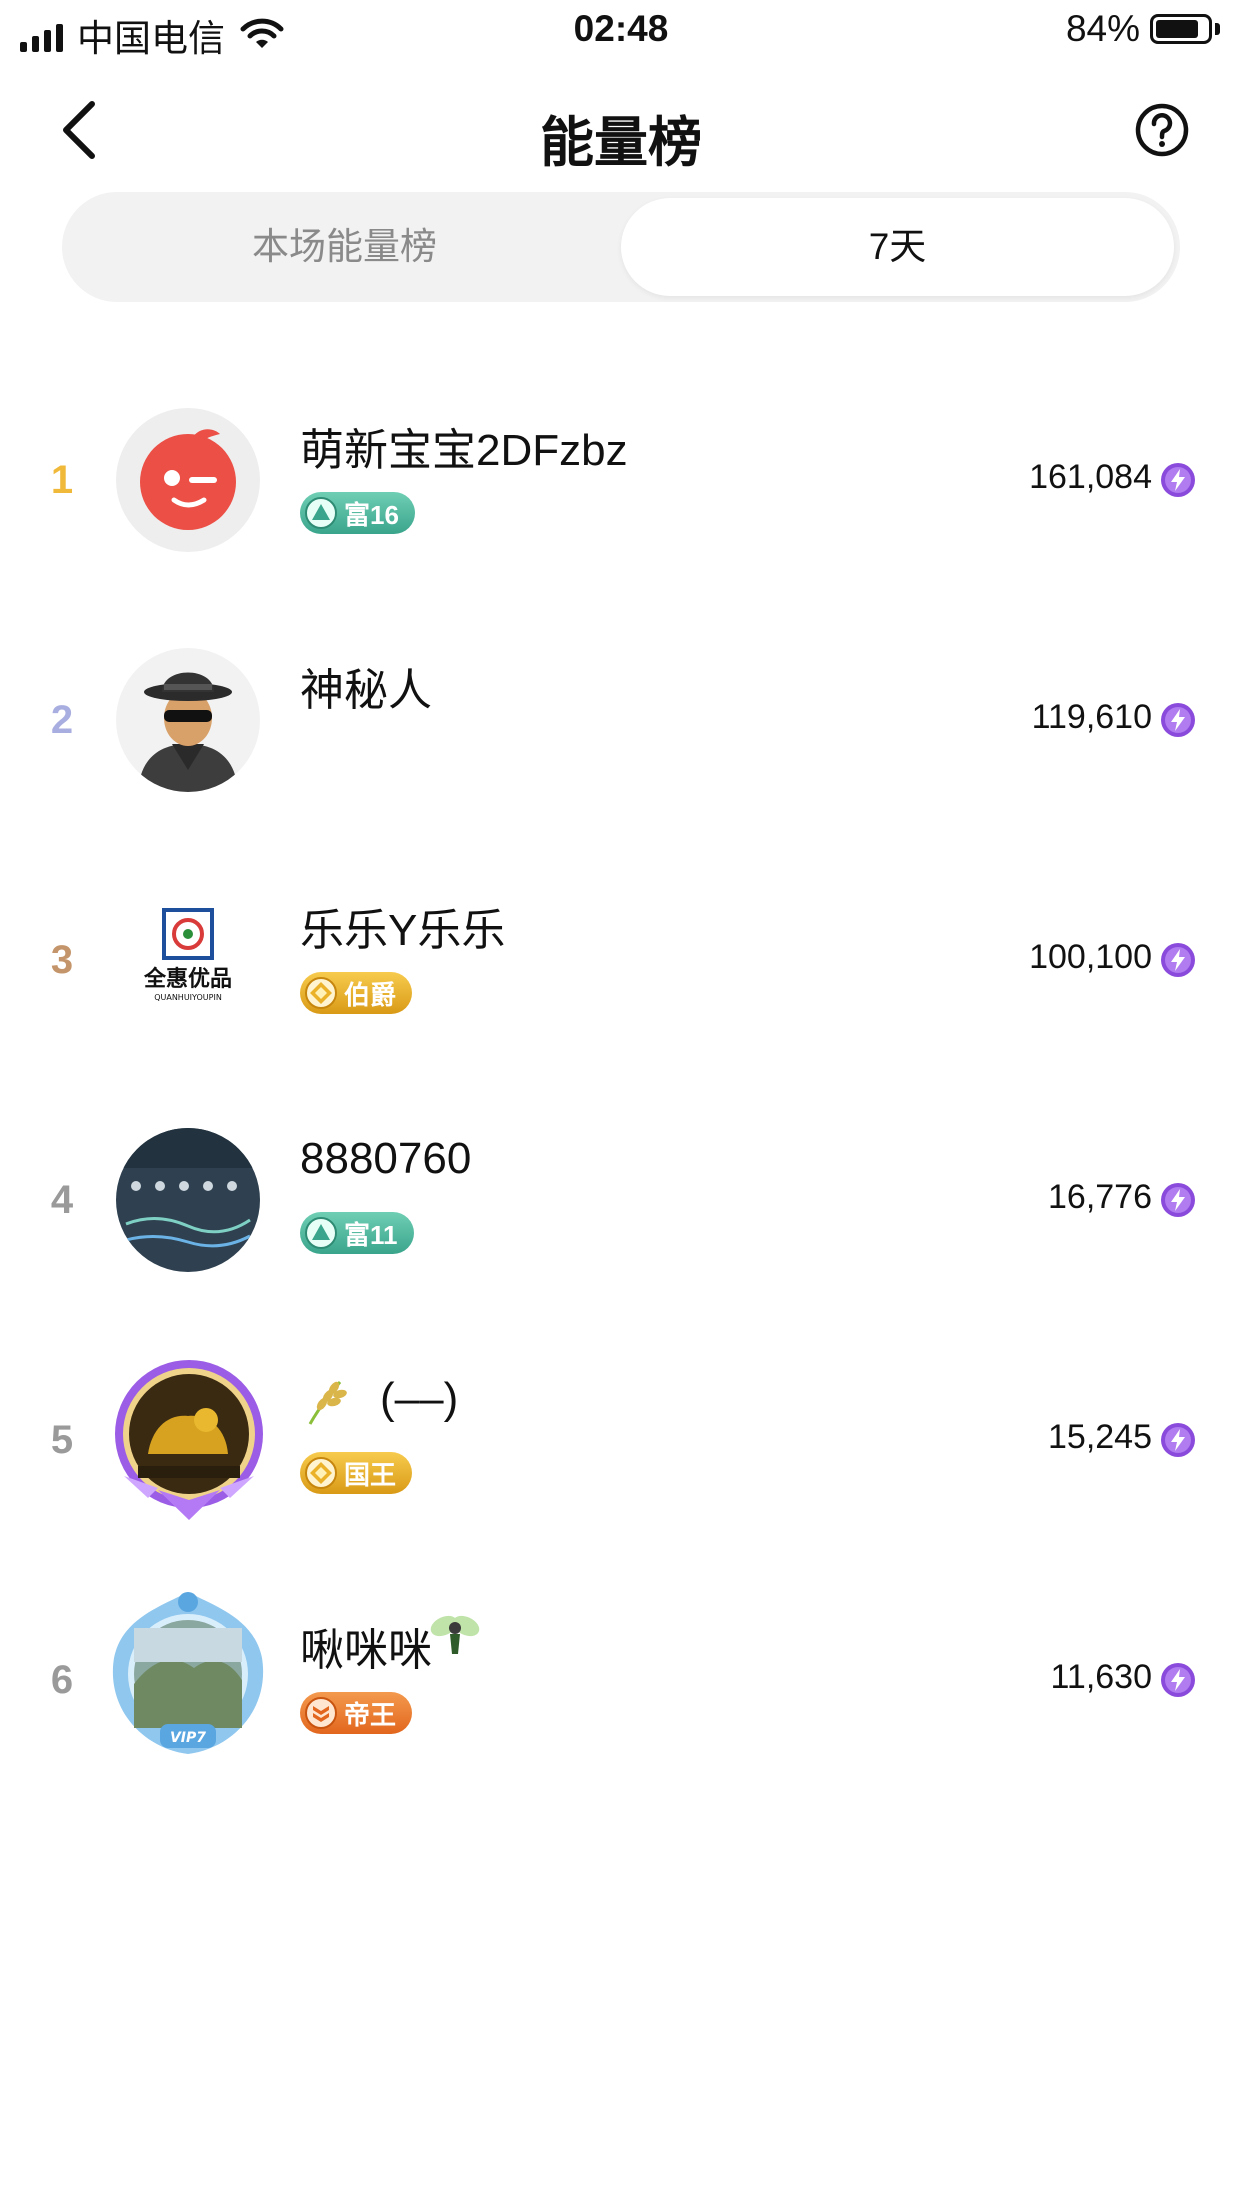 Image resolution: width=1242 pixels, height=2208 pixels. Describe the element at coordinates (321, 1713) in the screenshot. I see `chevron-crest-icon` at that location.